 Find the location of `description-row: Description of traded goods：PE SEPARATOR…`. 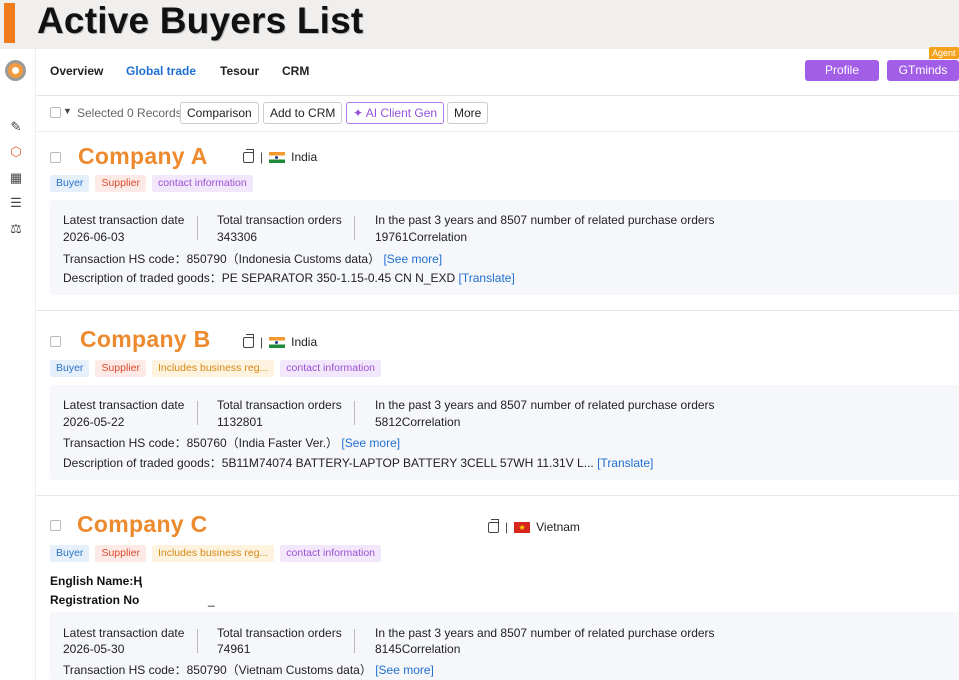

description-row: Description of traded goods：PE SEPARATOR… is located at coordinates (289, 277).